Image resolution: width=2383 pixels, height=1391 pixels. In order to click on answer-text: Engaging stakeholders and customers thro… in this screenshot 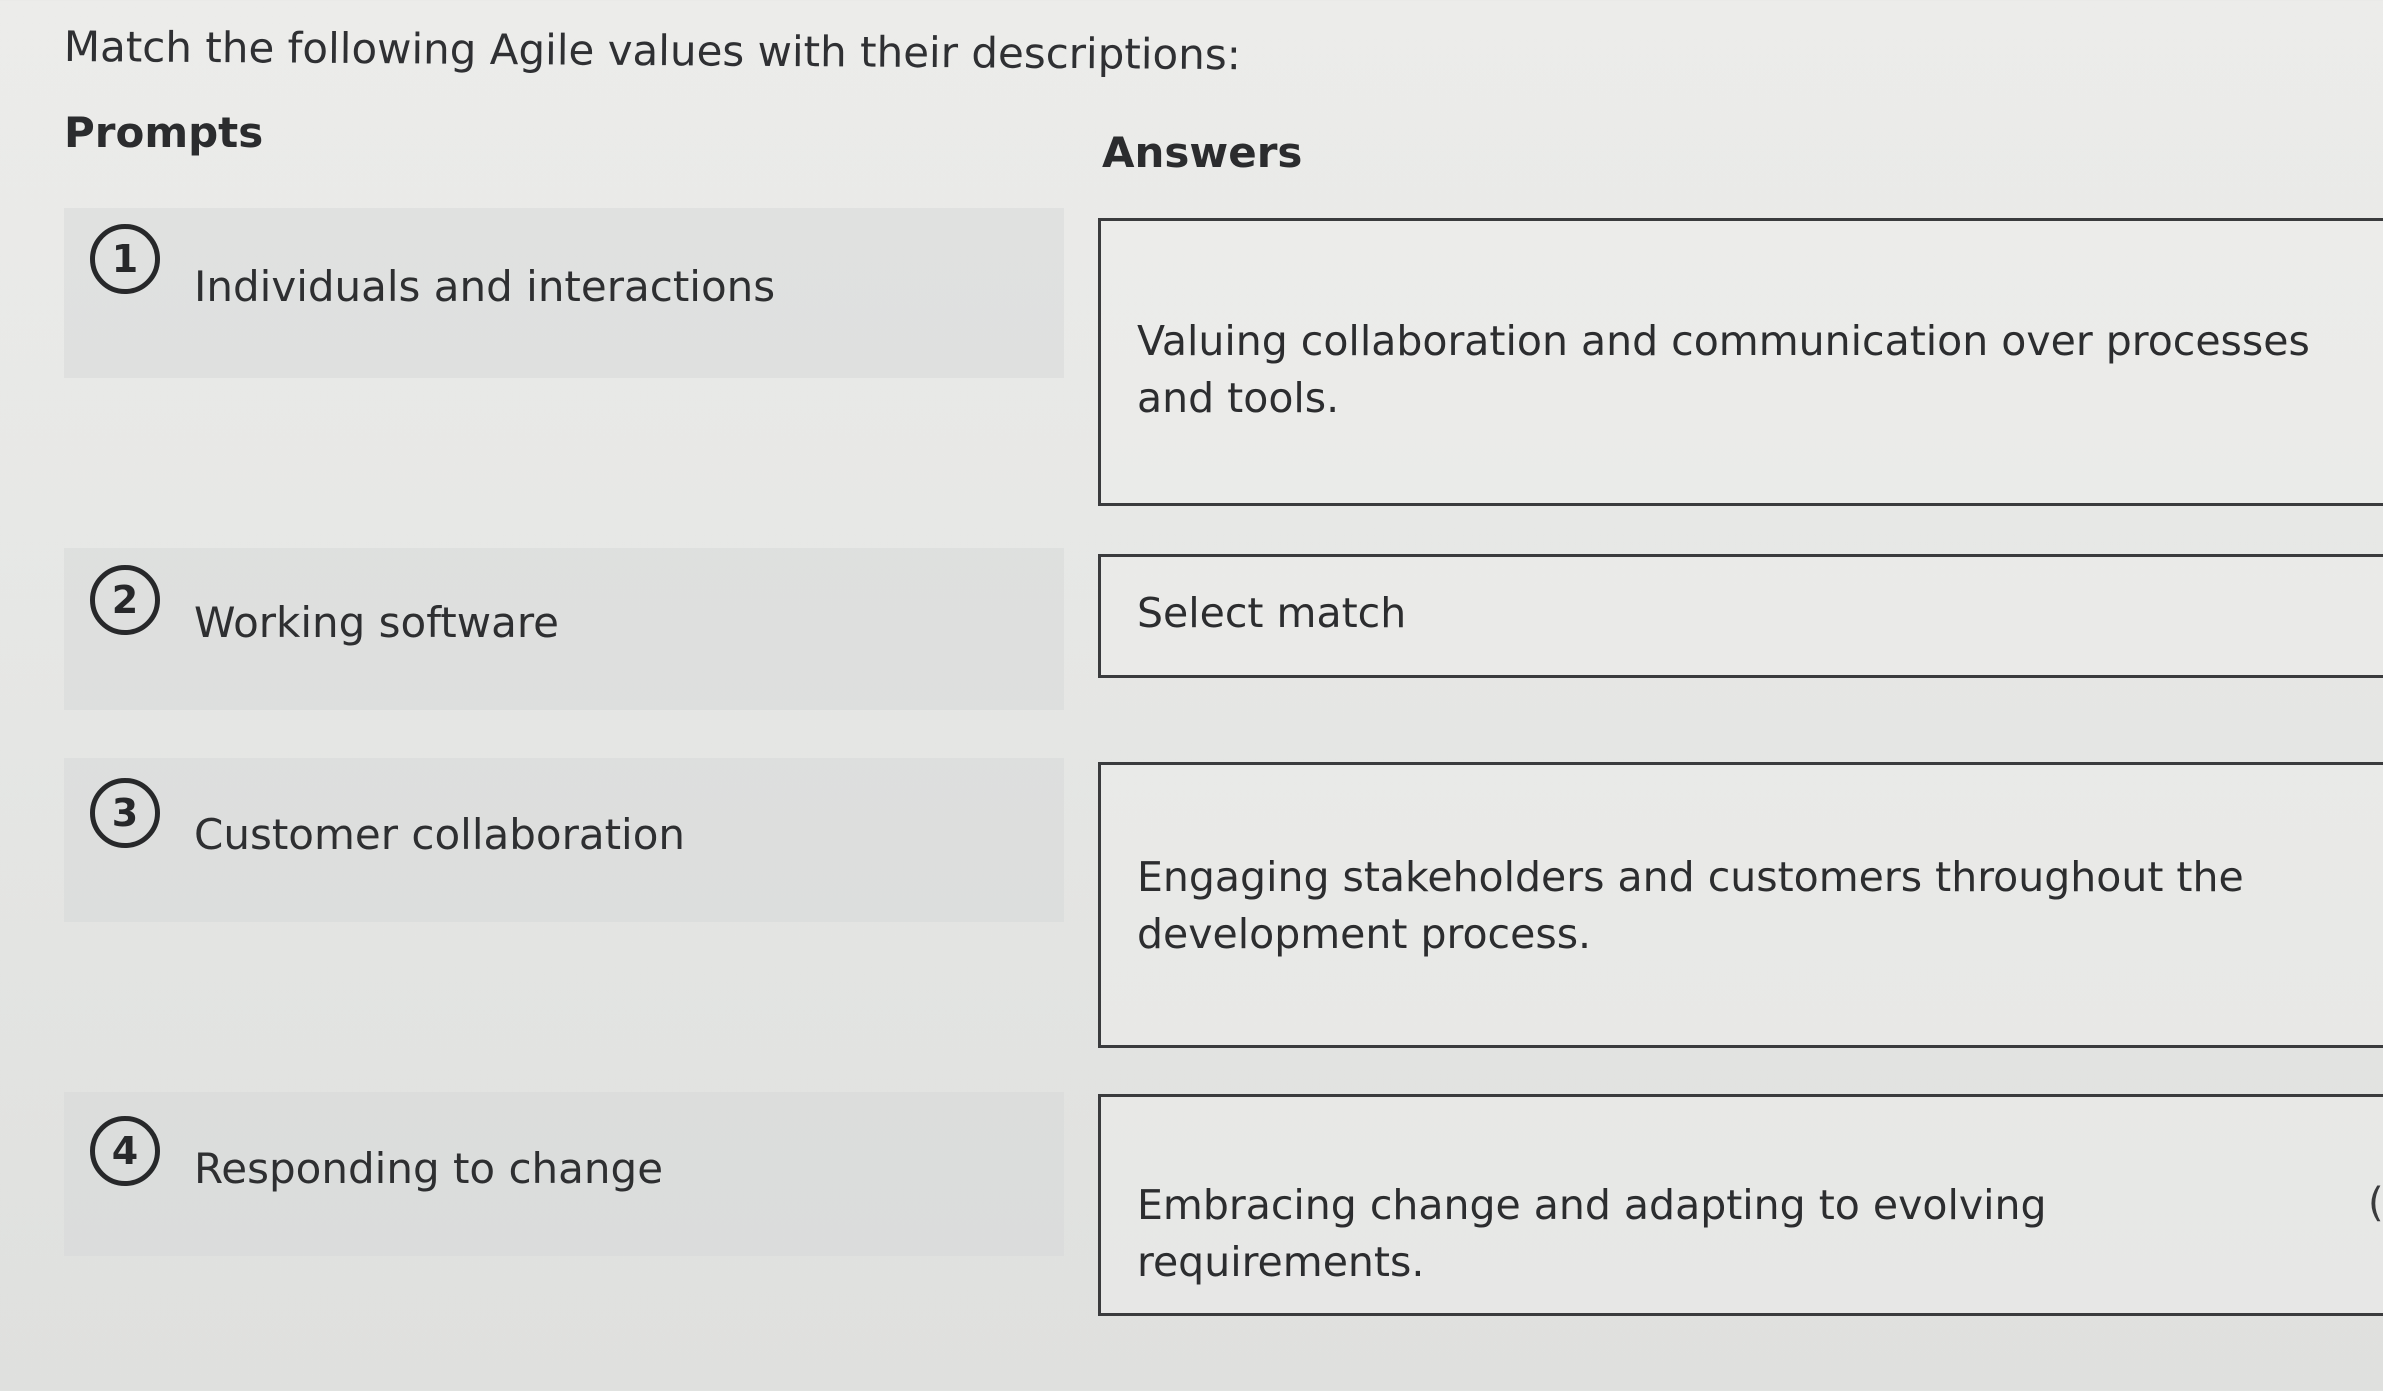, I will do `click(1690, 905)`.